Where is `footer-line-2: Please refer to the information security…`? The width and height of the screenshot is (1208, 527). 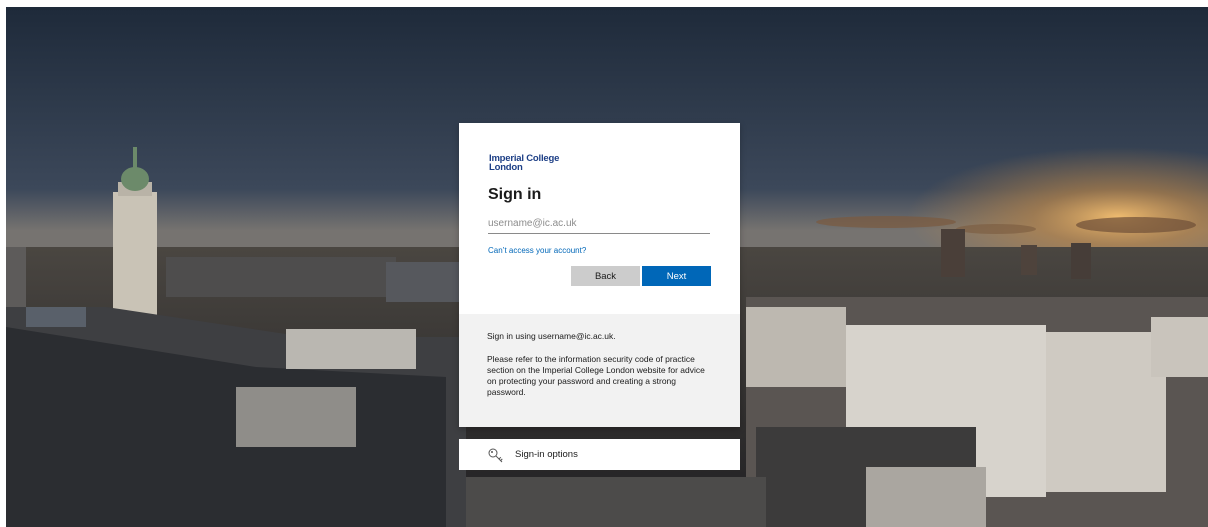
footer-line-2: Please refer to the information security… is located at coordinates (596, 375).